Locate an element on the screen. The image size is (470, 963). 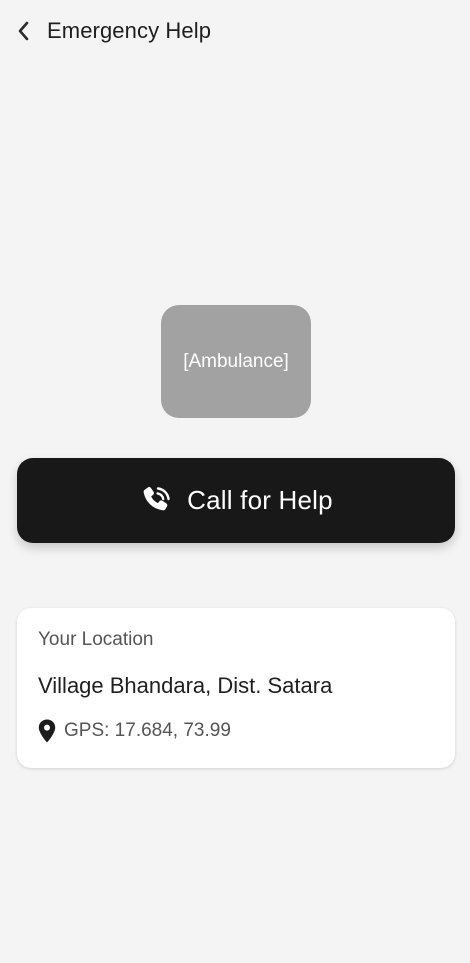
gps-row: GPS: 17.684, 73.99 is located at coordinates (133, 731).